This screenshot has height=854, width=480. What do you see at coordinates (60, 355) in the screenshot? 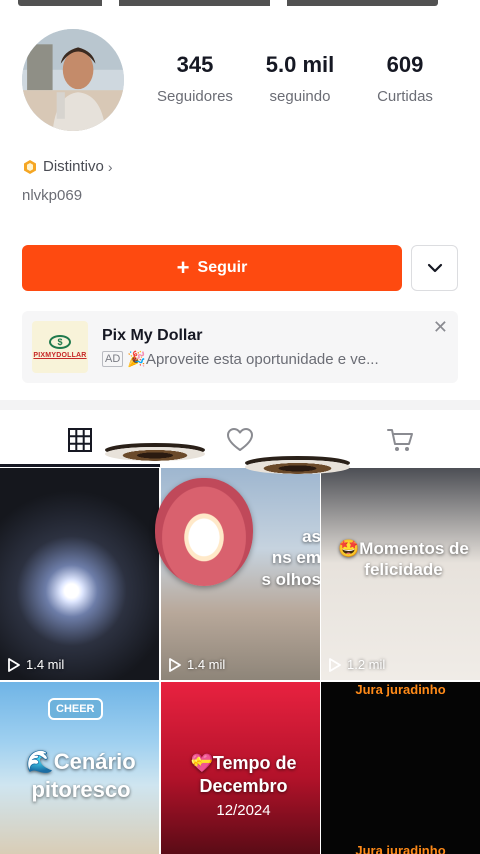
I see `ad-logo-text: PIXMYDOLLAR` at bounding box center [60, 355].